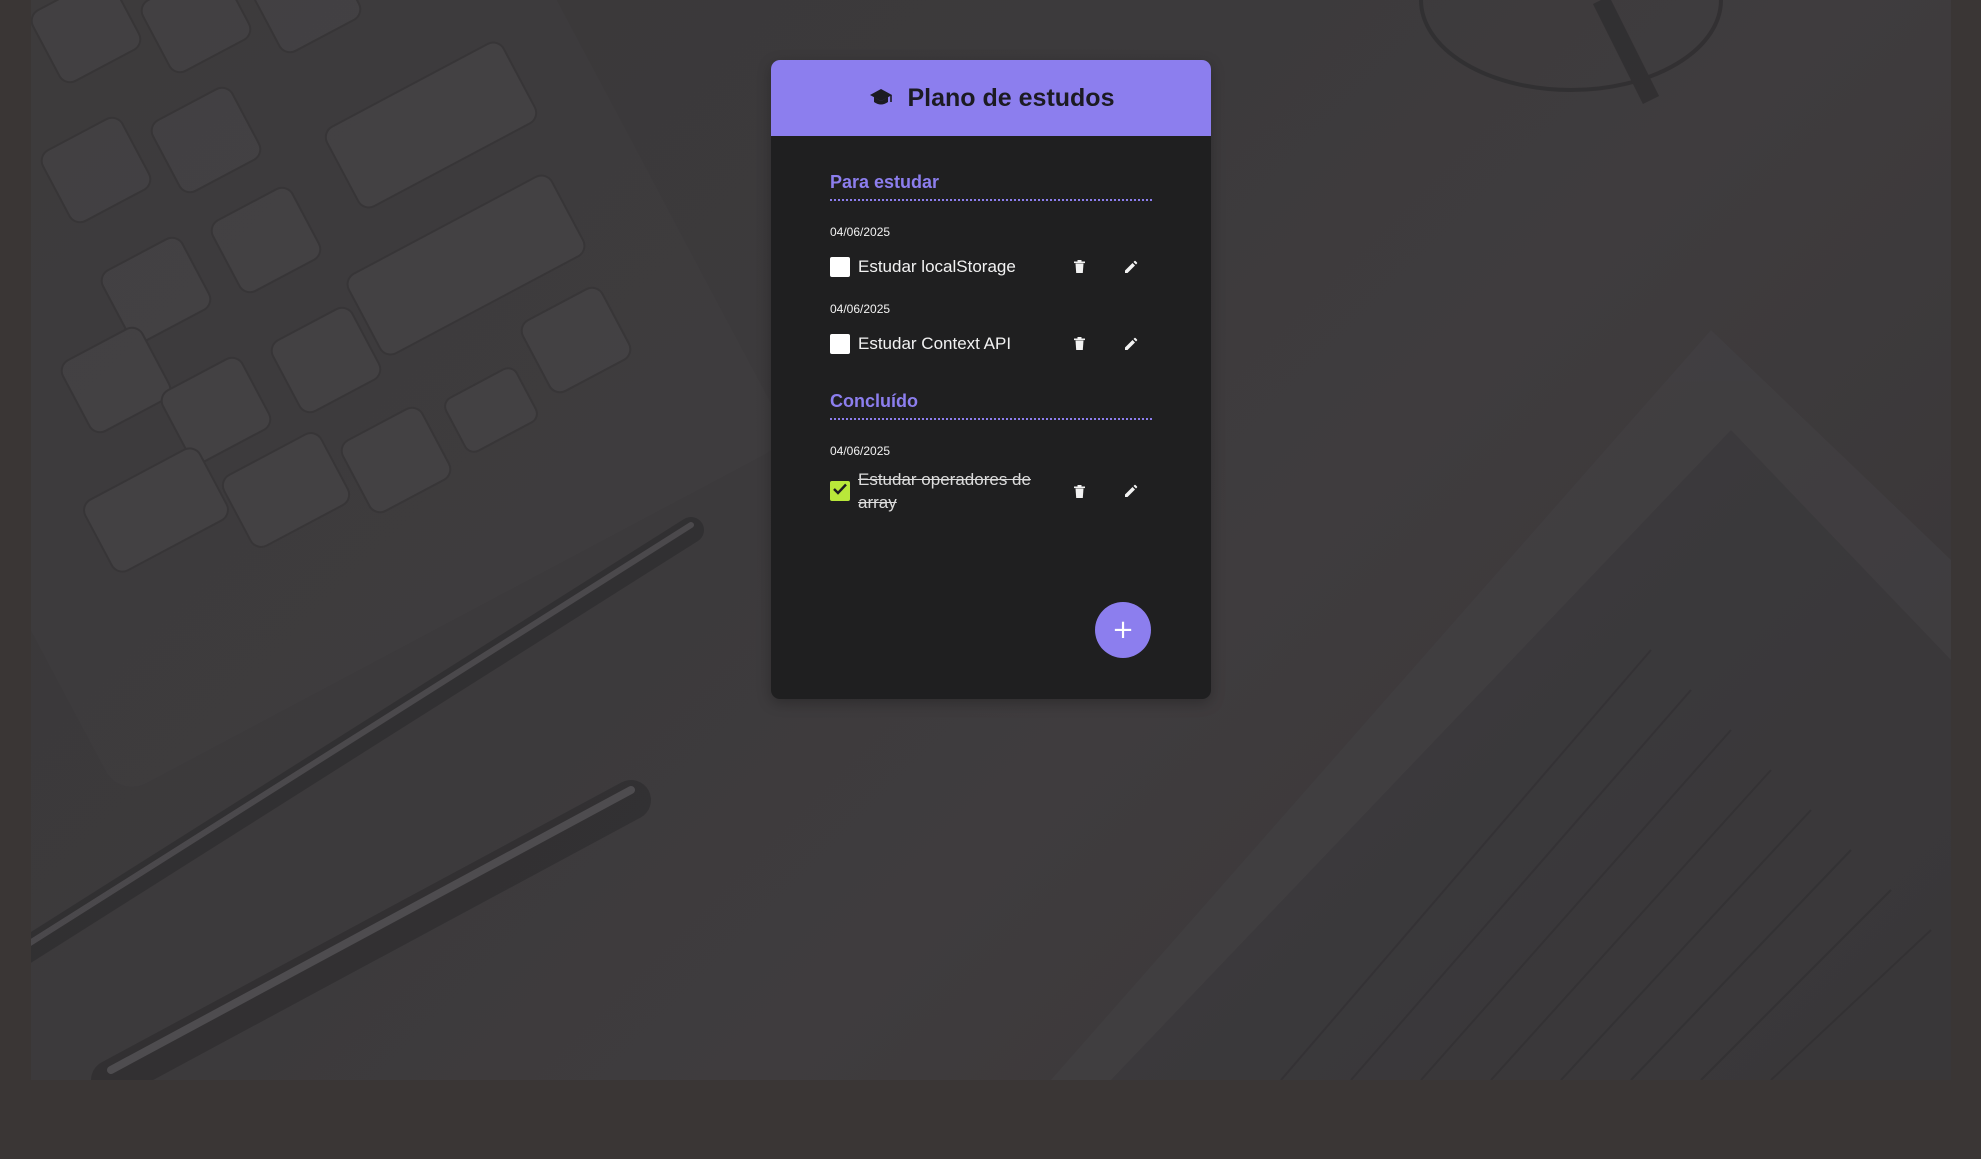  What do you see at coordinates (991, 186) in the screenshot?
I see `section-title: Para estudar` at bounding box center [991, 186].